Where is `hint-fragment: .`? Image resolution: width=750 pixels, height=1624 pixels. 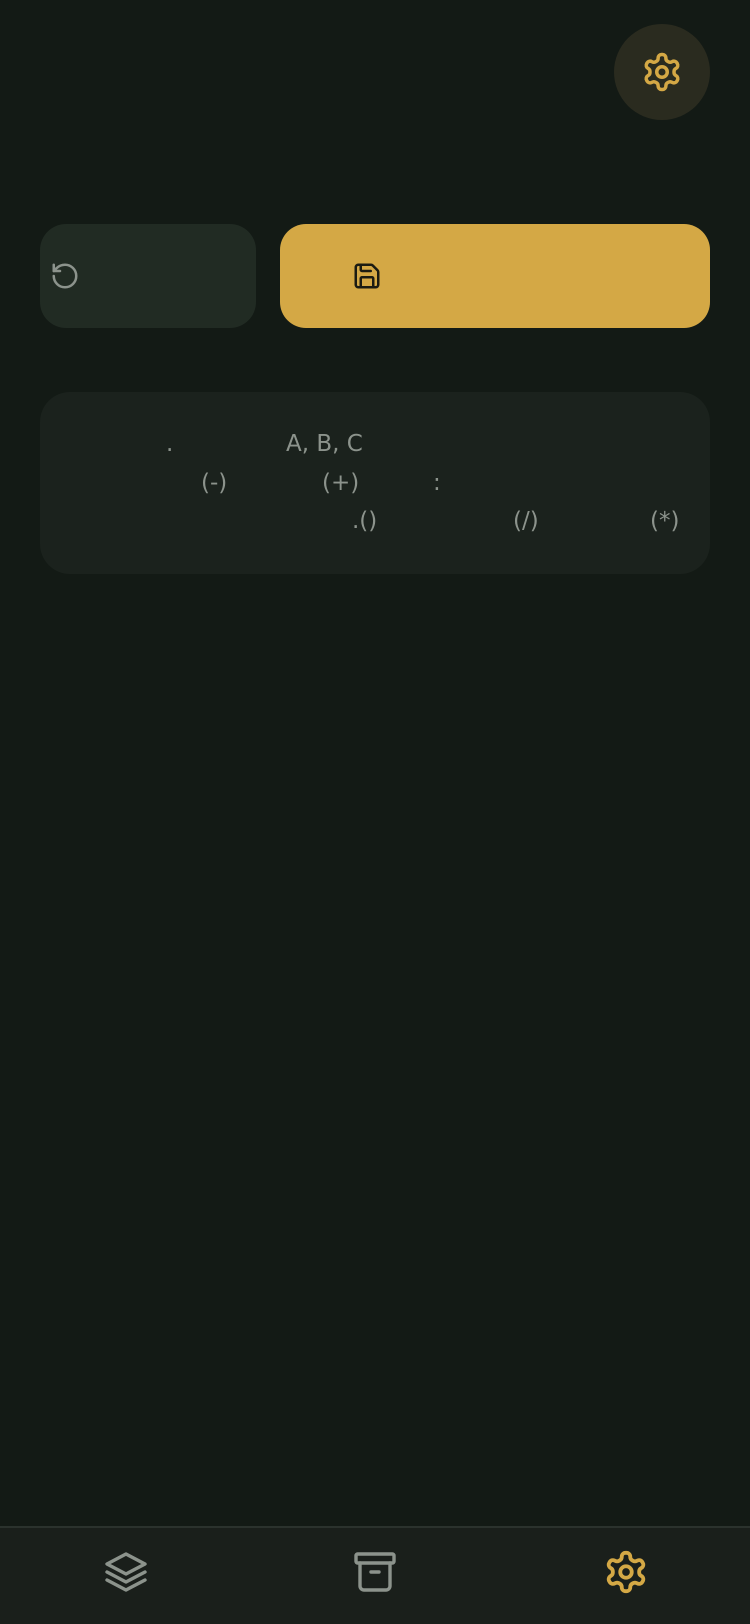
hint-fragment: . is located at coordinates (170, 444).